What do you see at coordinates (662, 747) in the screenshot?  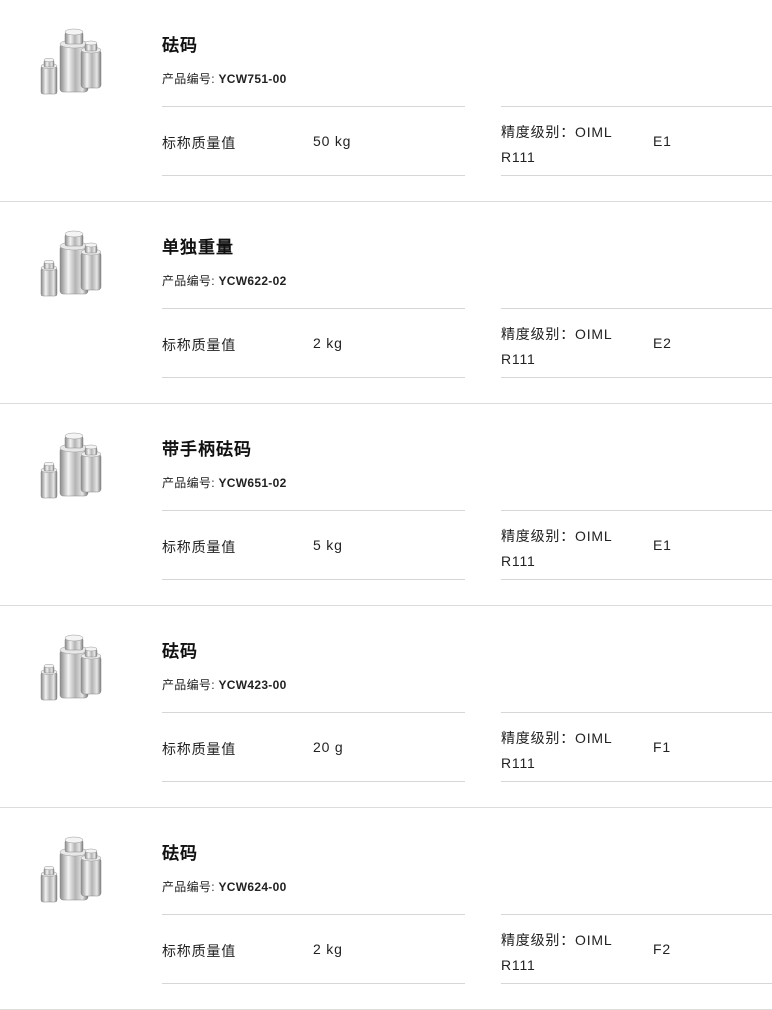 I see `accuracy-class-value: F1` at bounding box center [662, 747].